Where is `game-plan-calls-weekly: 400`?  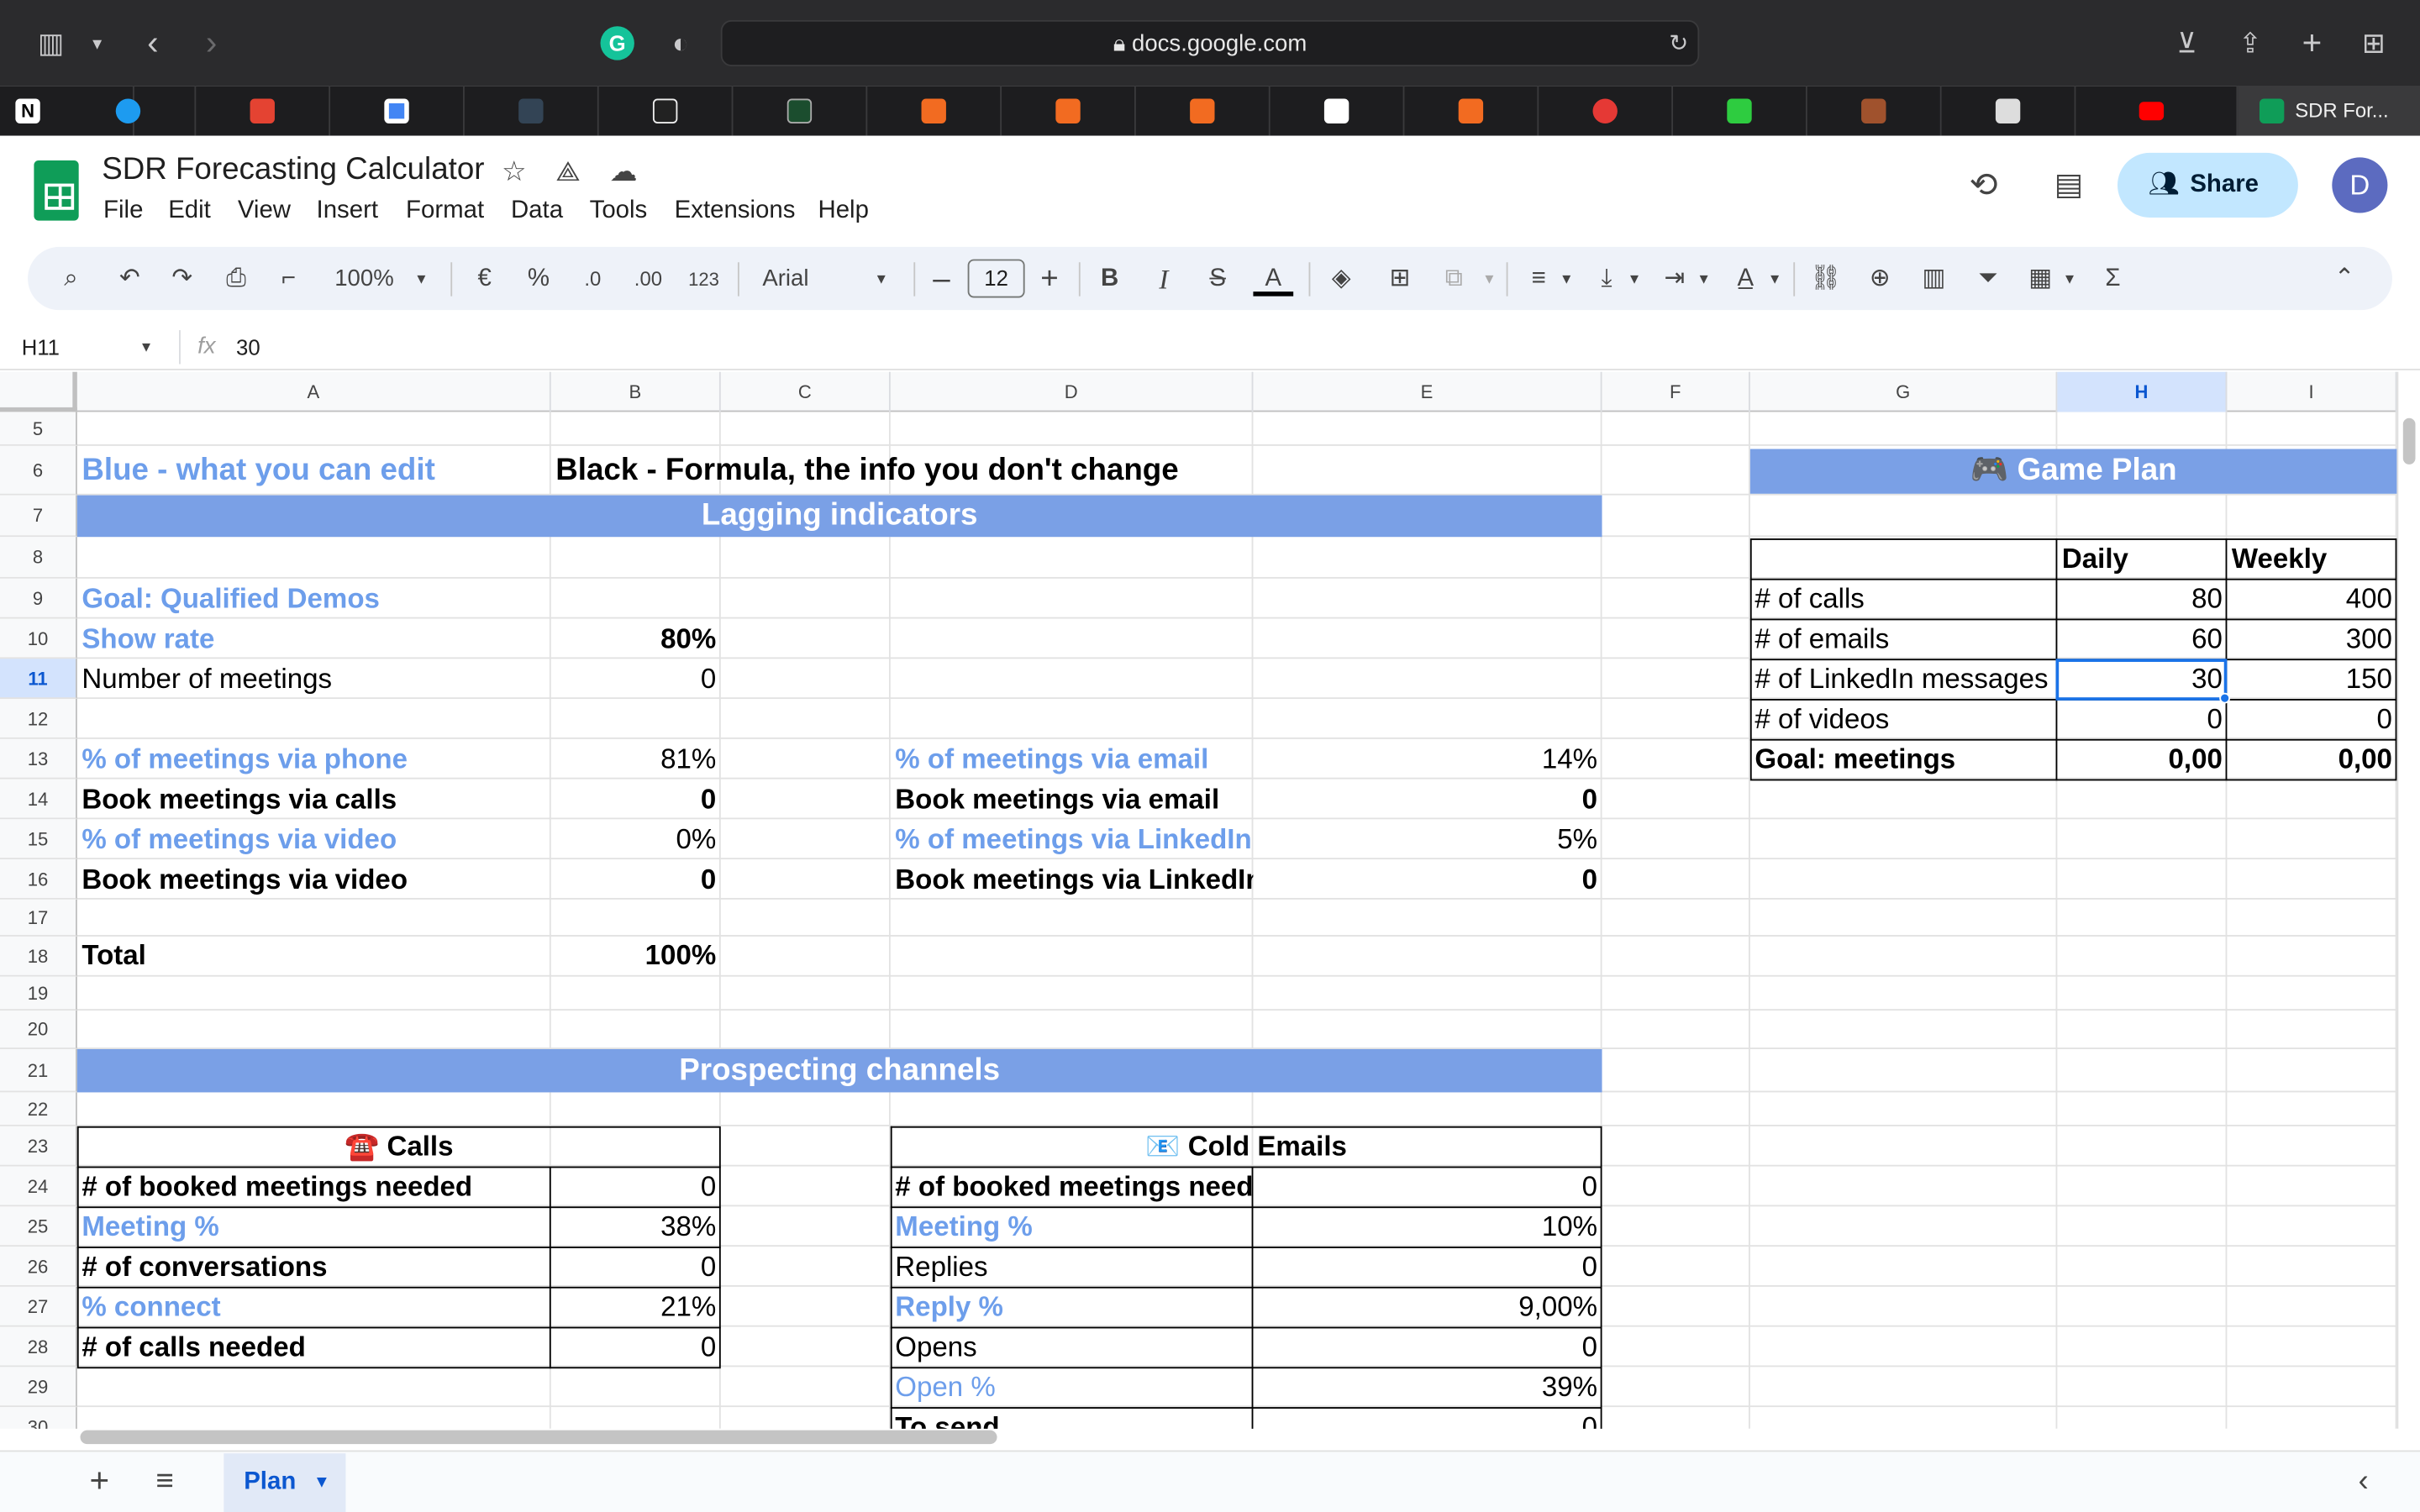 game-plan-calls-weekly: 400 is located at coordinates (2311, 598).